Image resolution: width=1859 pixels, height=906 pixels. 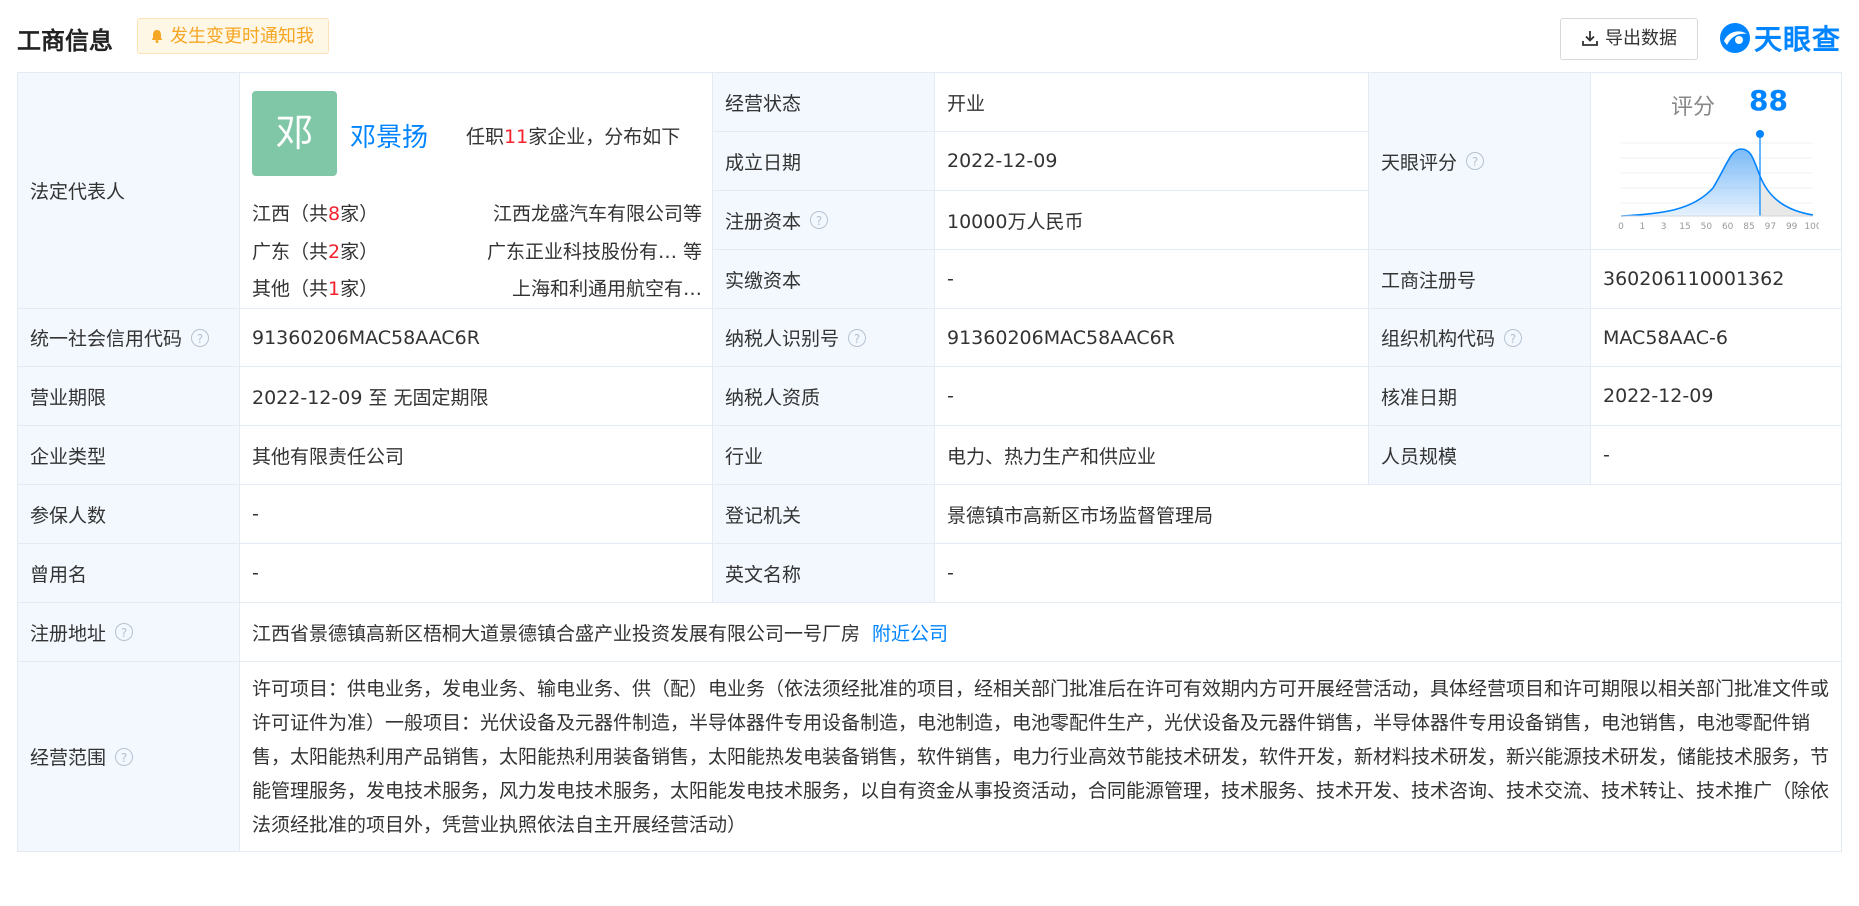 I want to click on download-icon, so click(x=1590, y=38).